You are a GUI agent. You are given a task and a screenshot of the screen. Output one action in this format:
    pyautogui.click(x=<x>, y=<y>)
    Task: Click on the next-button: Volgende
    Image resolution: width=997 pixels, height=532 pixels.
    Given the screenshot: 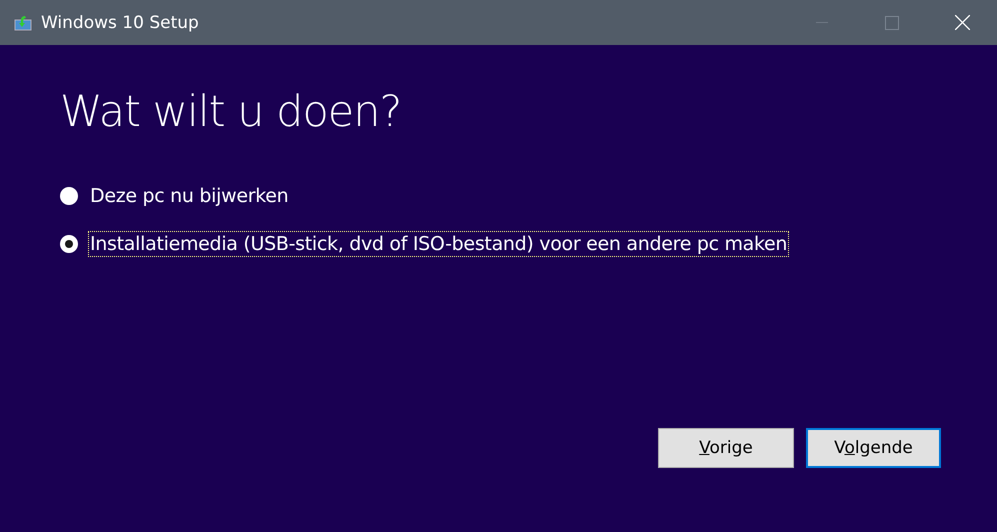 What is the action you would take?
    pyautogui.click(x=873, y=448)
    